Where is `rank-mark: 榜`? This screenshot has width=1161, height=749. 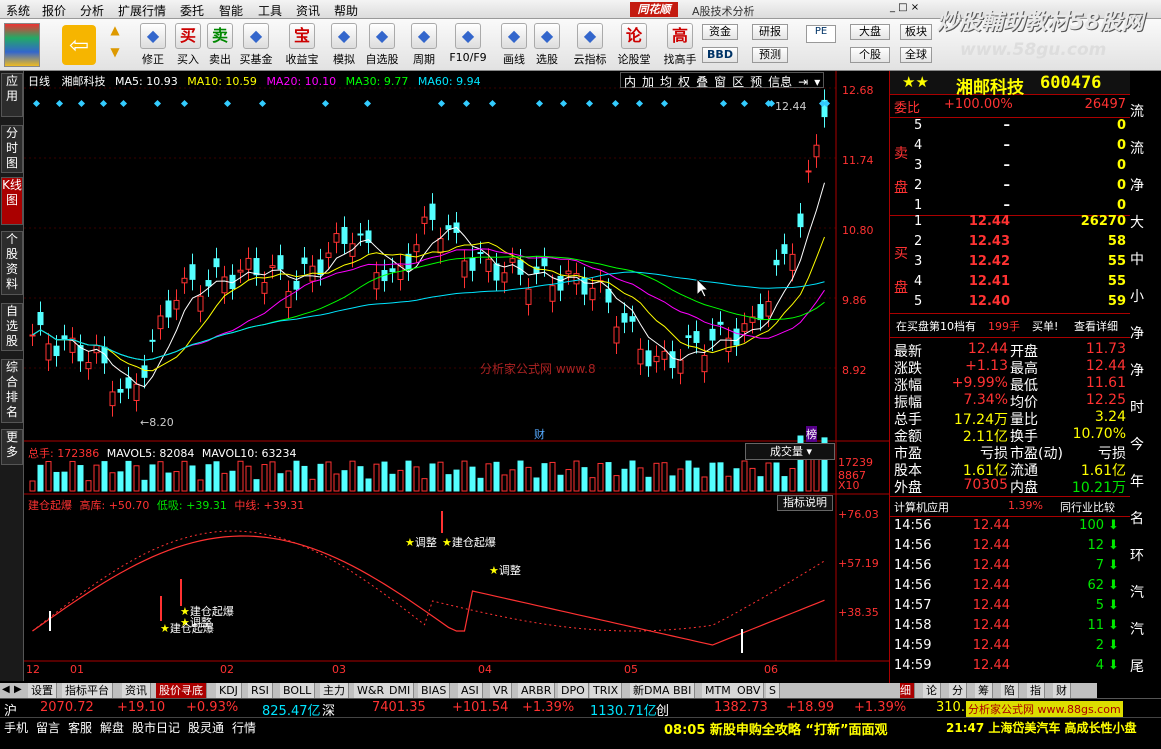
rank-mark: 榜 is located at coordinates (811, 434).